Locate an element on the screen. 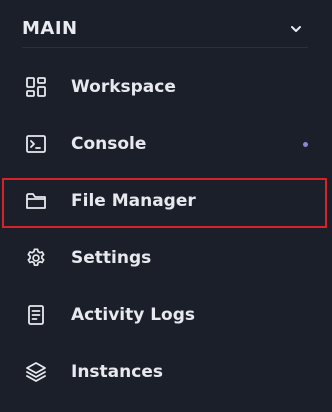  workspace-grid-icon is located at coordinates (36, 87).